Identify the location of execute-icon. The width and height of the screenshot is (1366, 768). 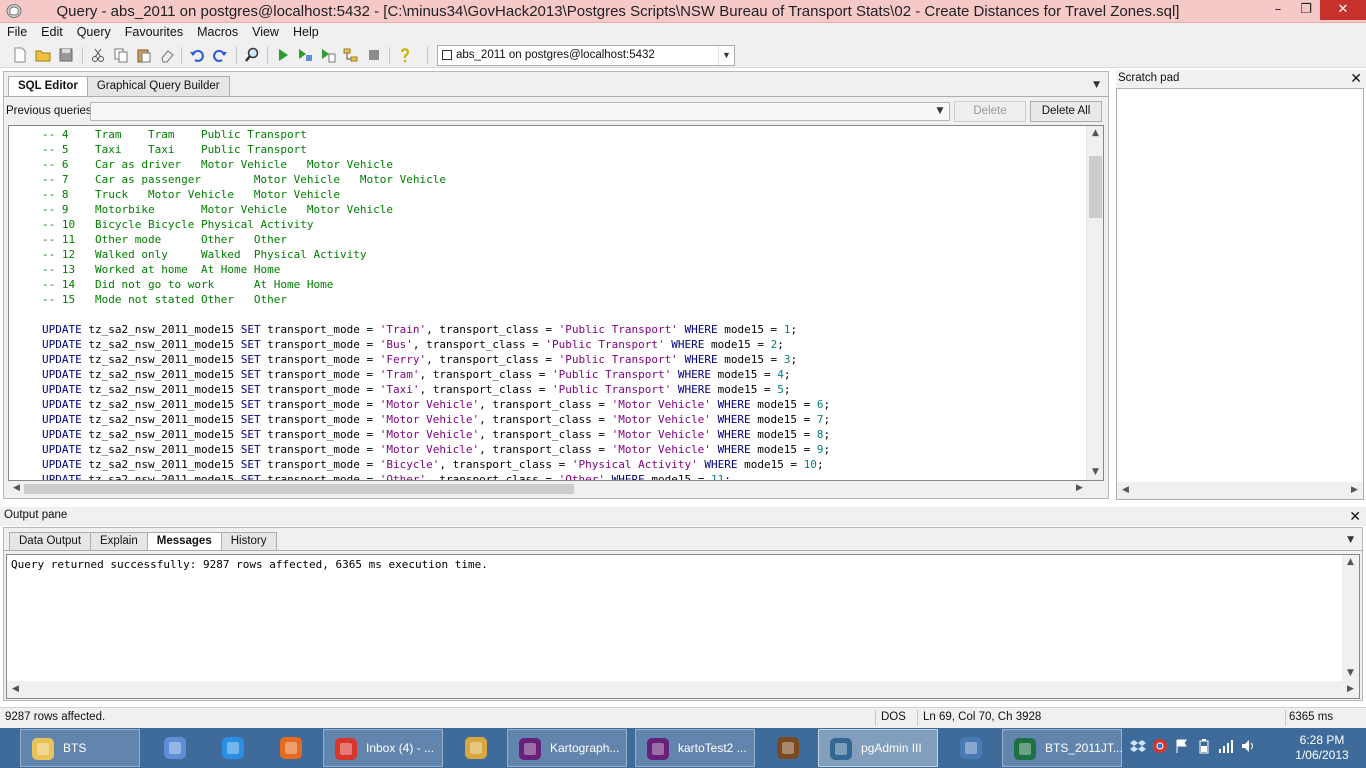
(283, 55).